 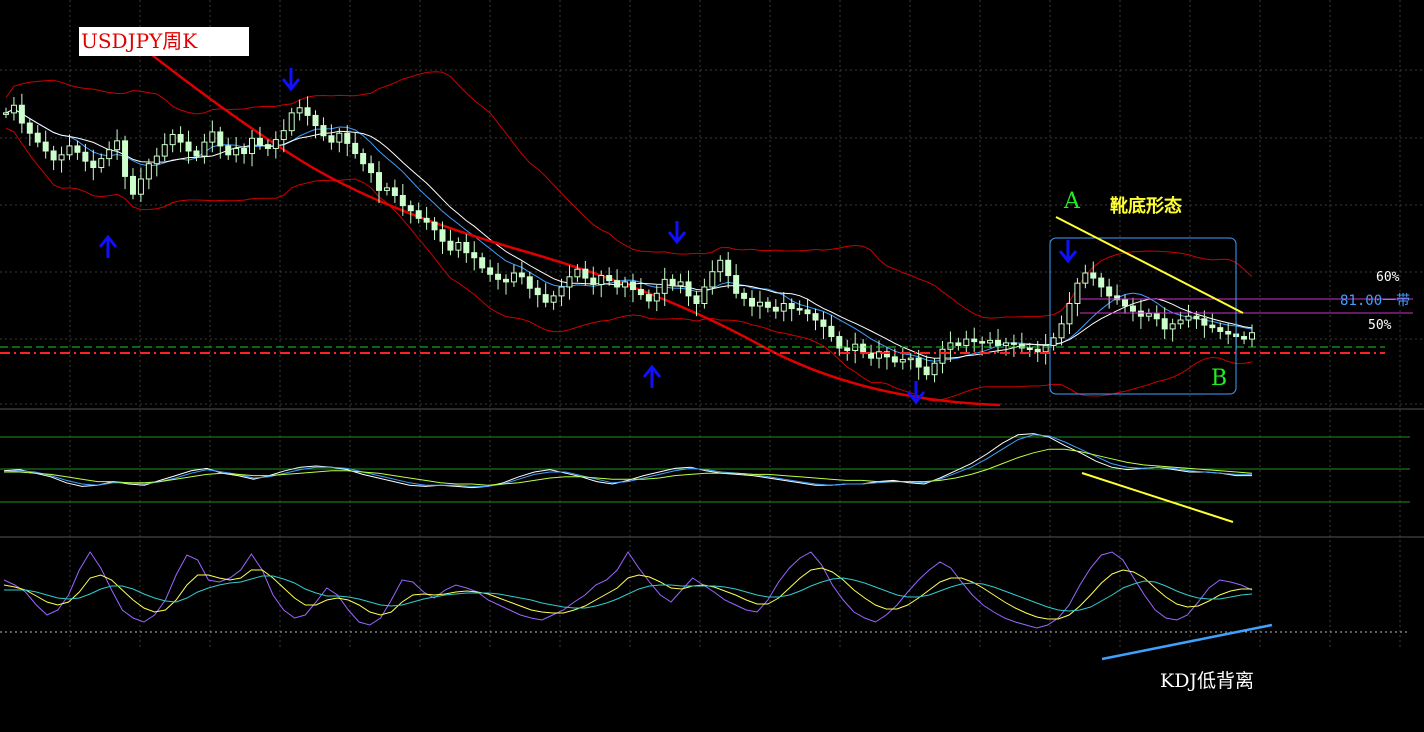 I want to click on osc-line-blue, so click(x=627, y=460).